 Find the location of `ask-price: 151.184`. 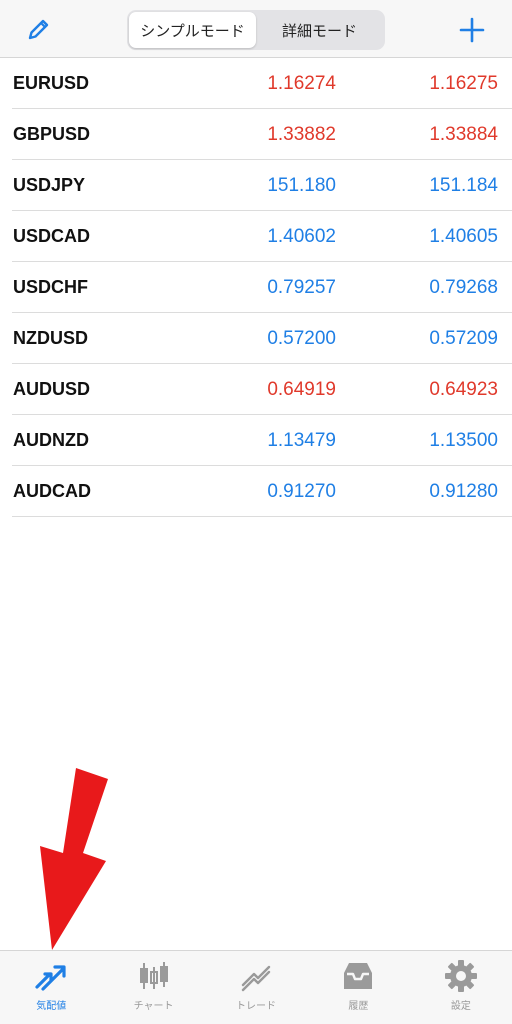

ask-price: 151.184 is located at coordinates (463, 185).